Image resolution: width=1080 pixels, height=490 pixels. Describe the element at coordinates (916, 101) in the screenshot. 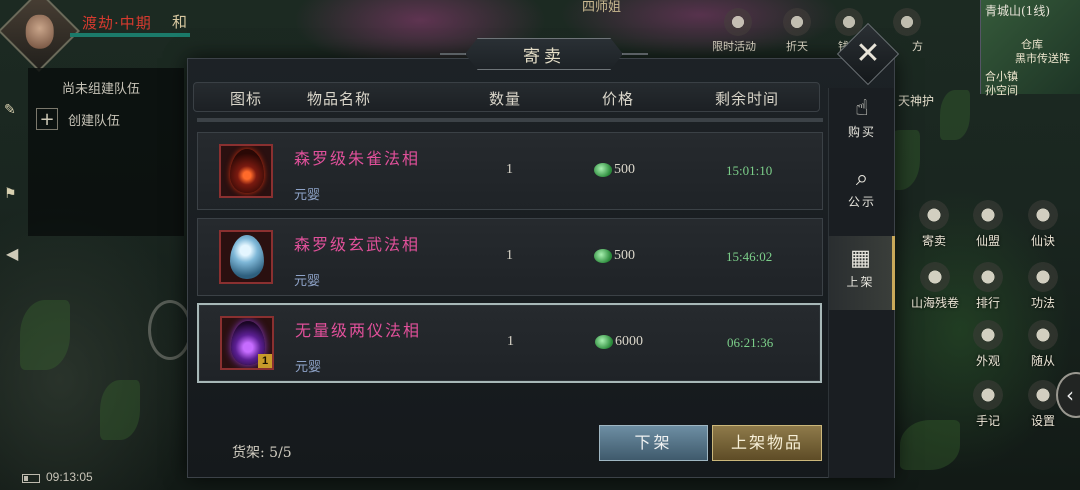

I see `top-right-label: 天神护` at that location.